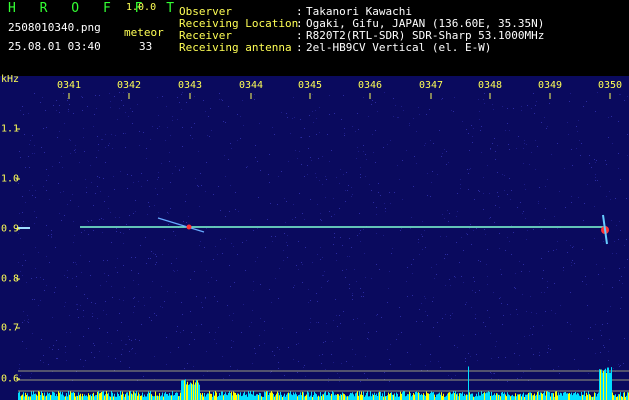 This screenshot has width=629, height=400. What do you see at coordinates (10, 328) in the screenshot?
I see `freq-tick-label: 0.7` at bounding box center [10, 328].